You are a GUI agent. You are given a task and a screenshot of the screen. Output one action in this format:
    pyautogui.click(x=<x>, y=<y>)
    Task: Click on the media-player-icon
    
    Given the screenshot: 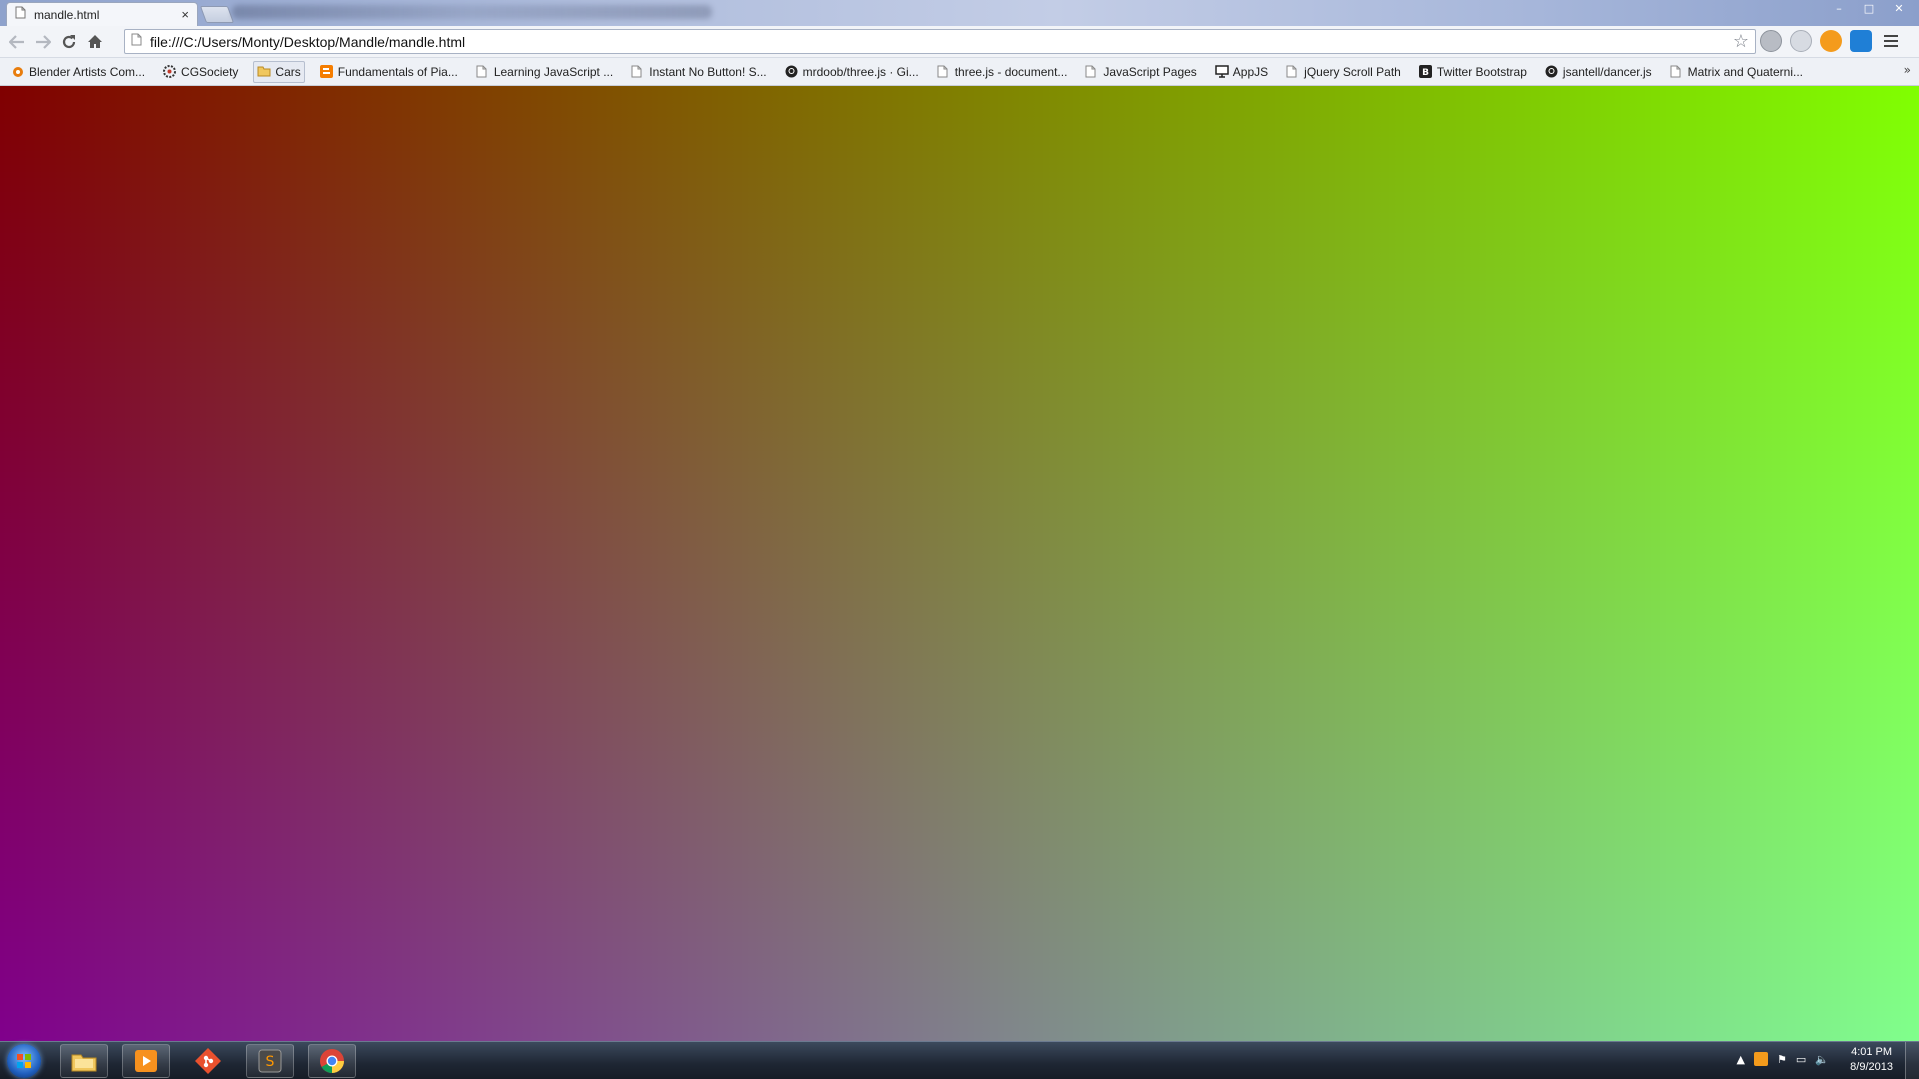 What is the action you would take?
    pyautogui.click(x=146, y=1061)
    